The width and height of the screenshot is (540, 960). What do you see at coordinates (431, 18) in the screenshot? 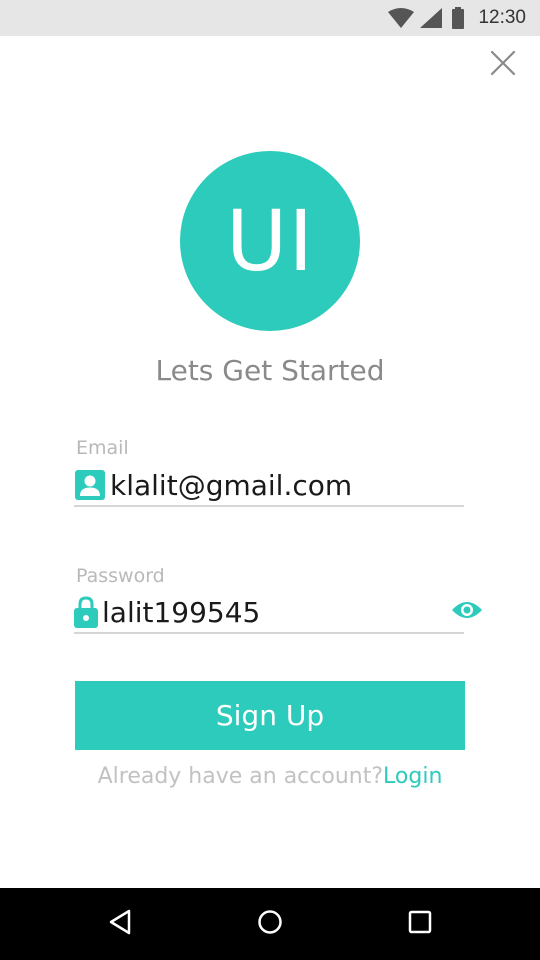
I see `signal-icon` at bounding box center [431, 18].